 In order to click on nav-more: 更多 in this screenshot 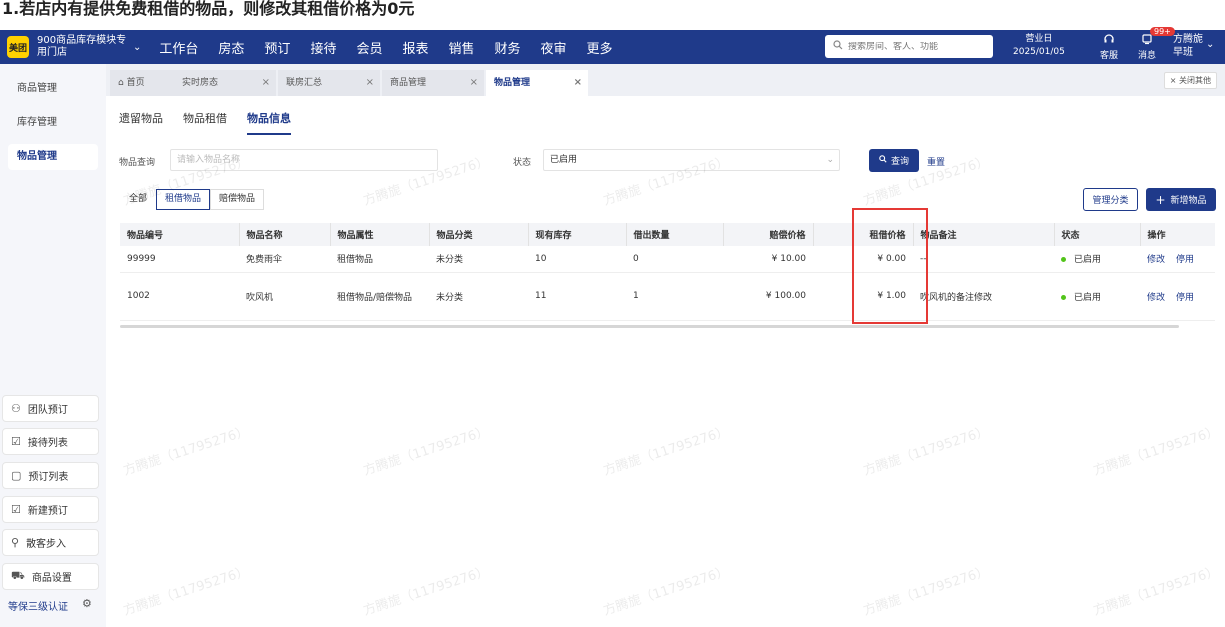, I will do `click(600, 47)`.